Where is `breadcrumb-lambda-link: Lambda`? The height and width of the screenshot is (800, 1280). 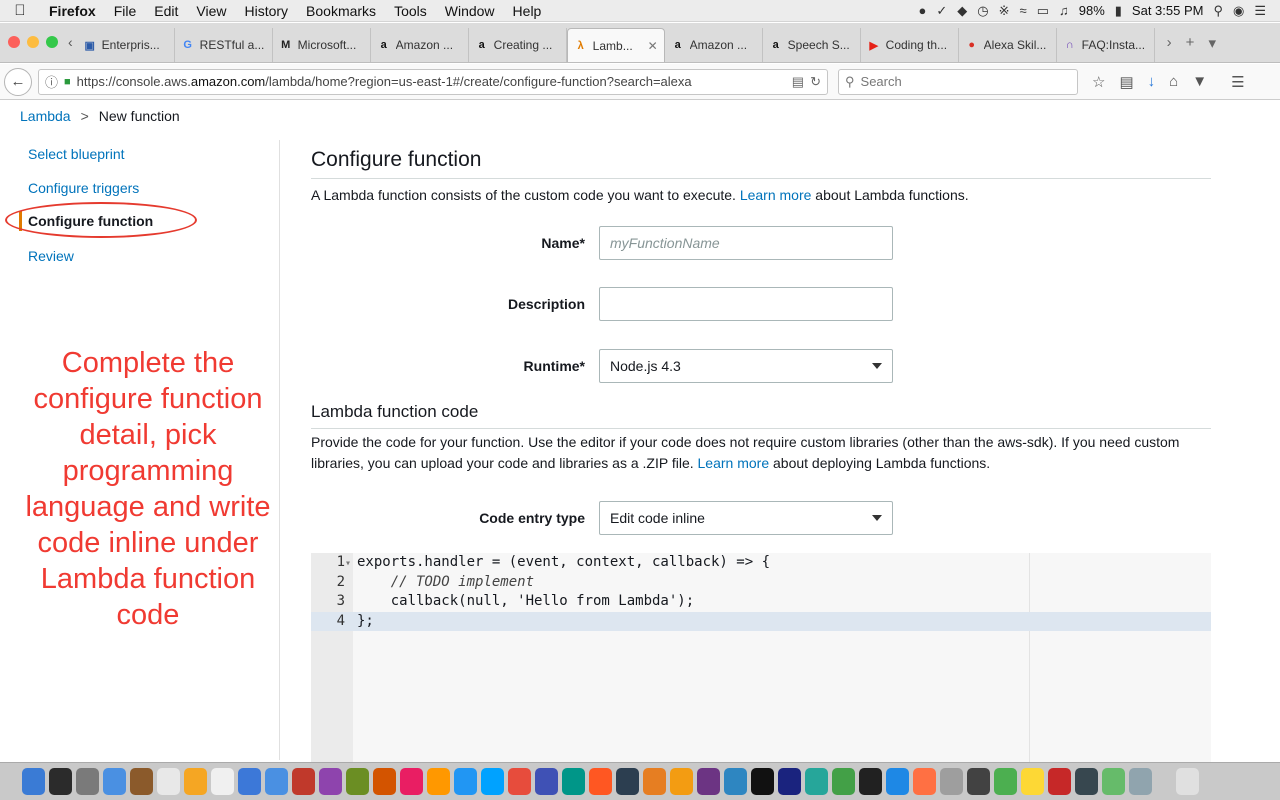 breadcrumb-lambda-link: Lambda is located at coordinates (45, 116).